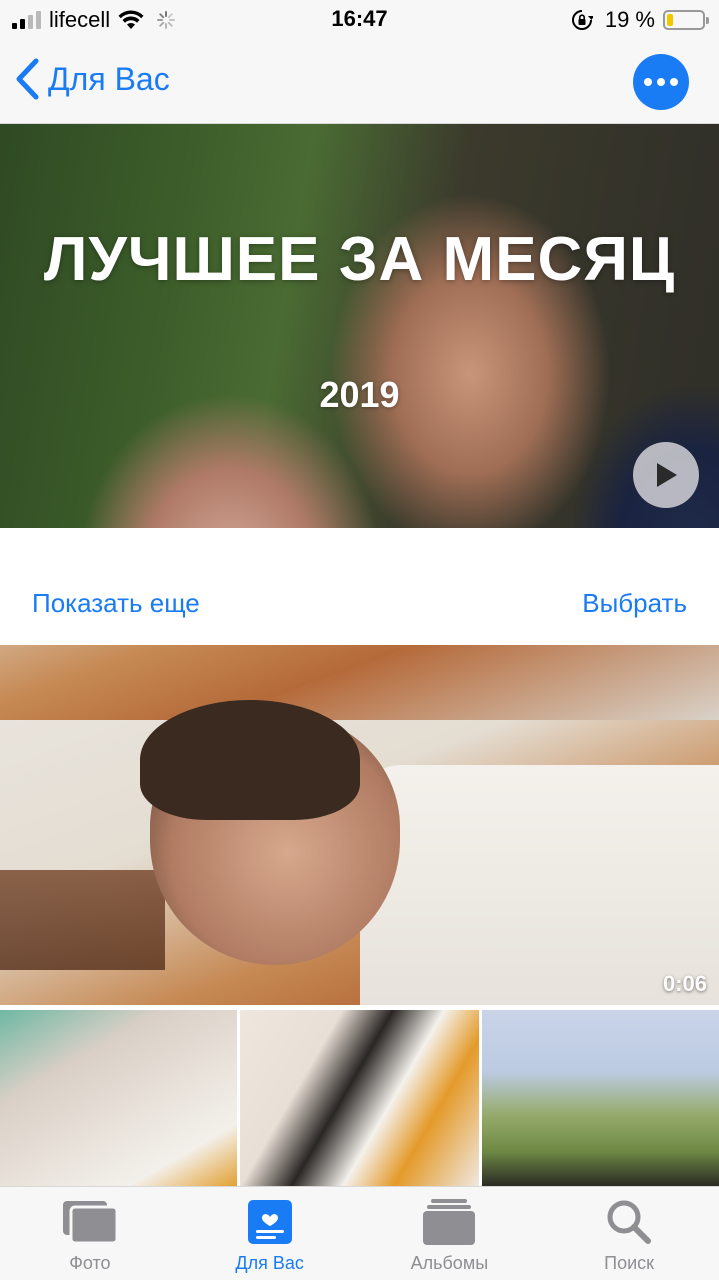 This screenshot has width=719, height=1280. Describe the element at coordinates (634, 603) in the screenshot. I see `select-button: Выбрать` at that location.